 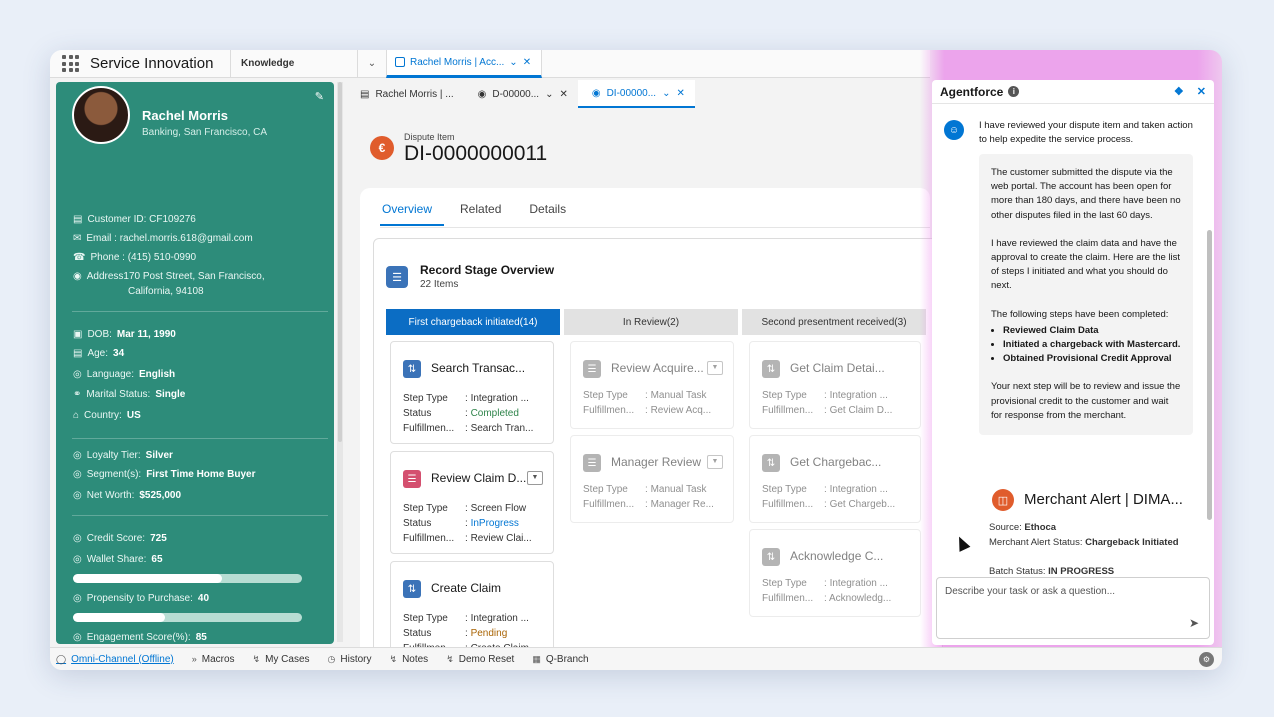 I want to click on divider, so click(x=200, y=311).